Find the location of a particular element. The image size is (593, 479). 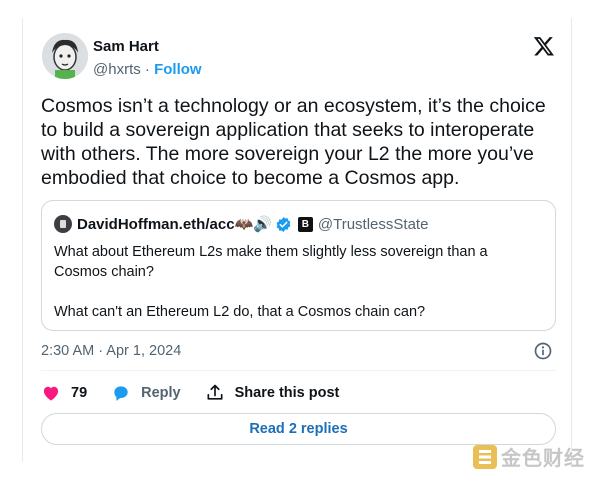

follow-button: Follow is located at coordinates (178, 69).